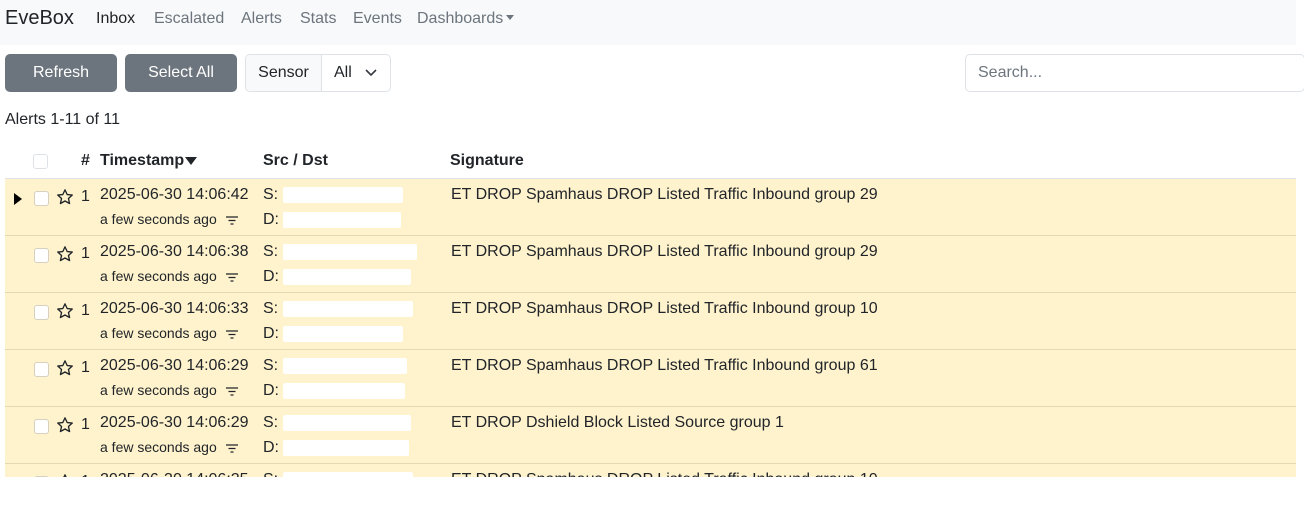  I want to click on nav-alerts: Alerts, so click(261, 19).